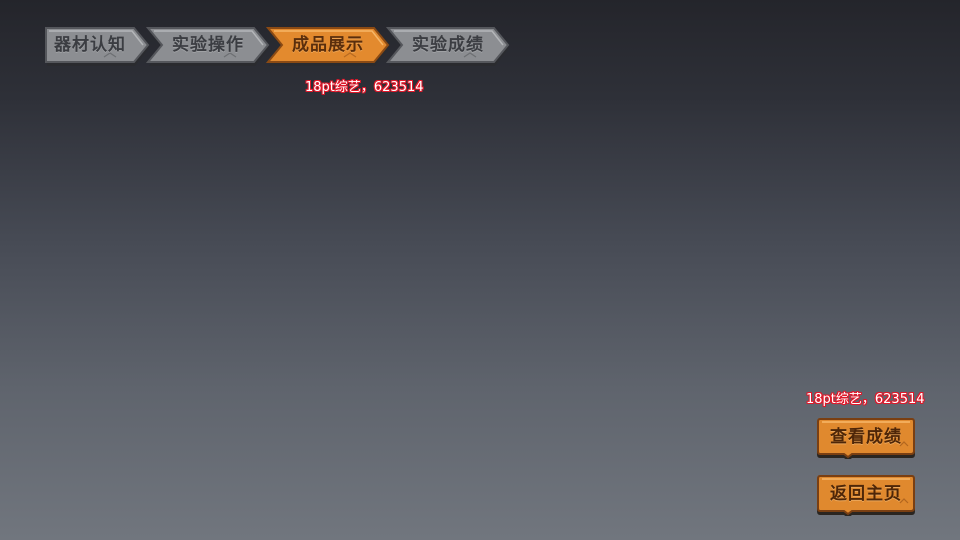 The width and height of the screenshot is (960, 540). I want to click on back-home-label: 返回主页, so click(866, 494).